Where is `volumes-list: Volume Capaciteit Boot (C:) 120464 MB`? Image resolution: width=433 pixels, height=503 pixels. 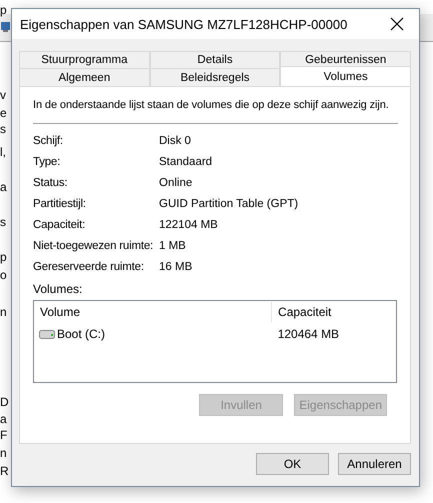
volumes-list: Volume Capaciteit Boot (C:) 120464 MB is located at coordinates (215, 341).